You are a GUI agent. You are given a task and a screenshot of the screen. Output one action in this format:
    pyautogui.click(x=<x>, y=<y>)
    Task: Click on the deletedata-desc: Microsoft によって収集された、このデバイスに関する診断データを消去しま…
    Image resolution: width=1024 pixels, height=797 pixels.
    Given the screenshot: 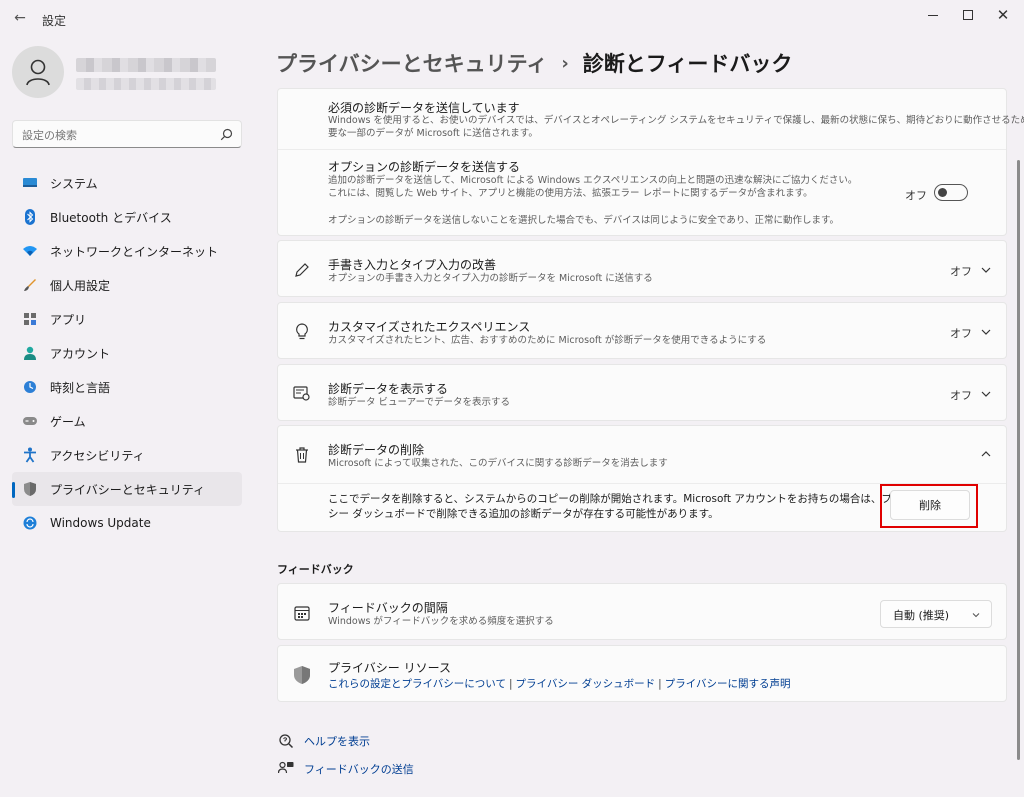 What is the action you would take?
    pyautogui.click(x=498, y=463)
    